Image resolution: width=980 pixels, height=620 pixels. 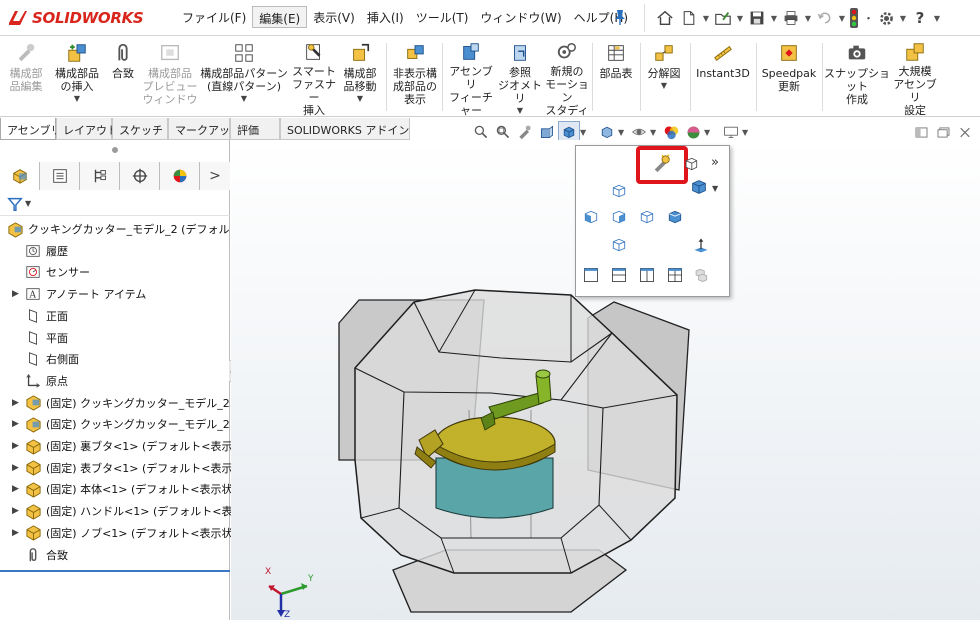 I want to click on tab-solidworks-addins: SOLIDWORKS アドイン, so click(x=345, y=129).